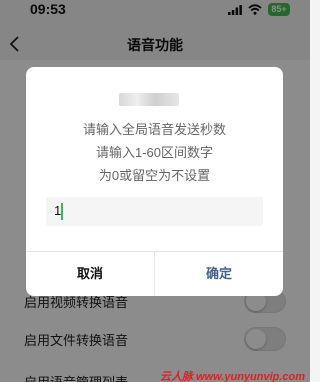 The height and width of the screenshot is (382, 320). What do you see at coordinates (90, 274) in the screenshot?
I see `cancel-button: 取消` at bounding box center [90, 274].